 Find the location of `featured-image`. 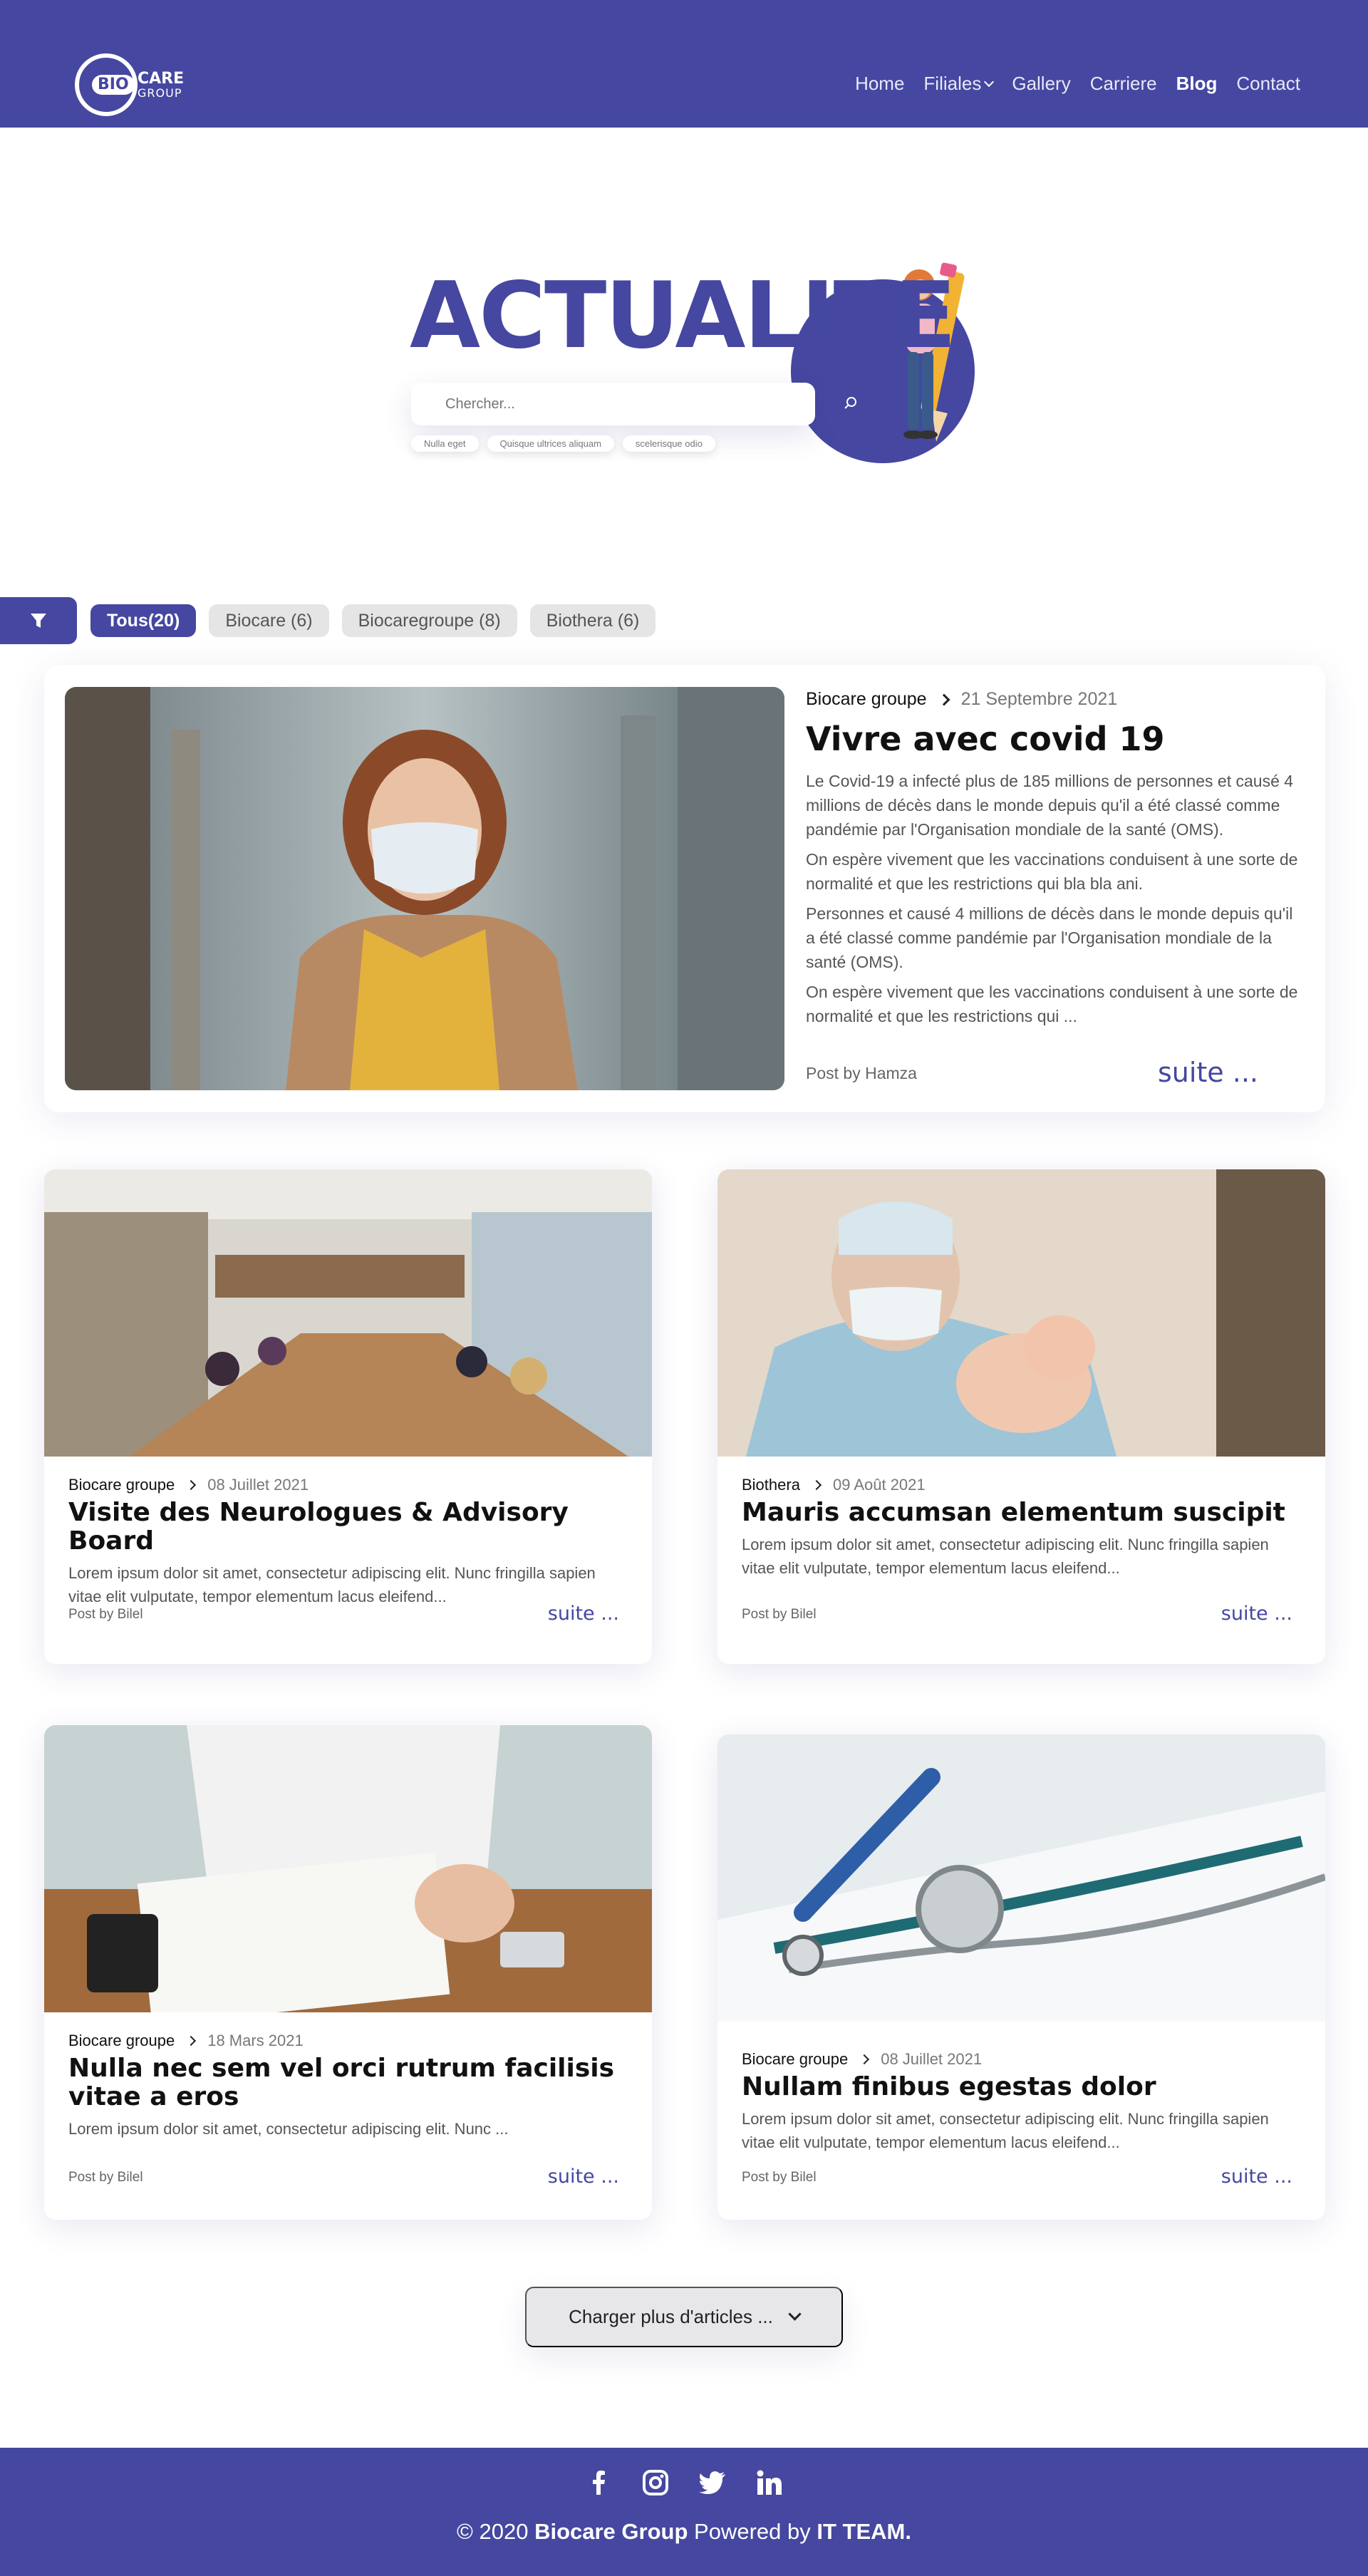

featured-image is located at coordinates (424, 889).